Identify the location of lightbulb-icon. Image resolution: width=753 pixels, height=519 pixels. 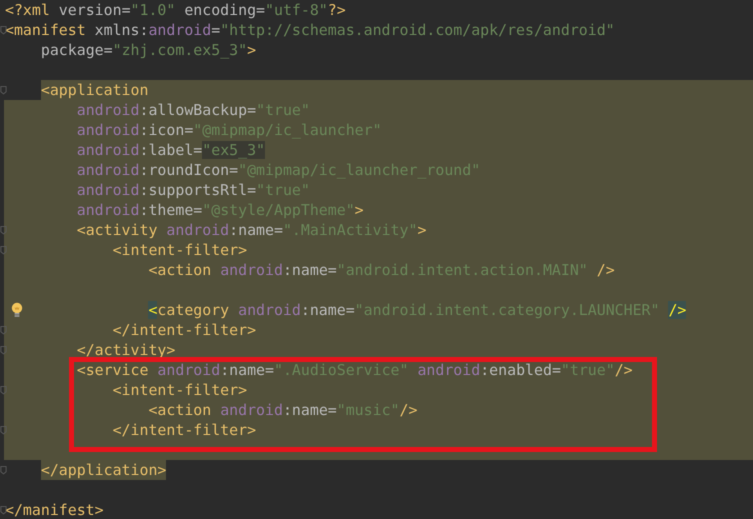
(17, 310).